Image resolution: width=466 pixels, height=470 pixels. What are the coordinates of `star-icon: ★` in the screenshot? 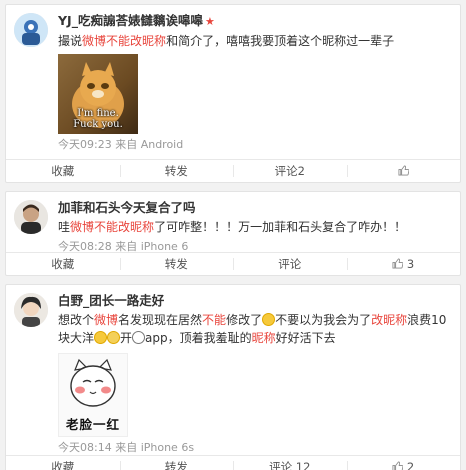 It's located at (209, 21).